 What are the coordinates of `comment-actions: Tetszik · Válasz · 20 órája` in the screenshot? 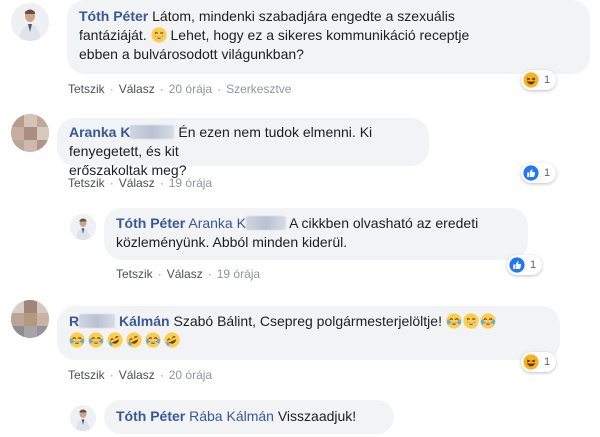 It's located at (140, 375).